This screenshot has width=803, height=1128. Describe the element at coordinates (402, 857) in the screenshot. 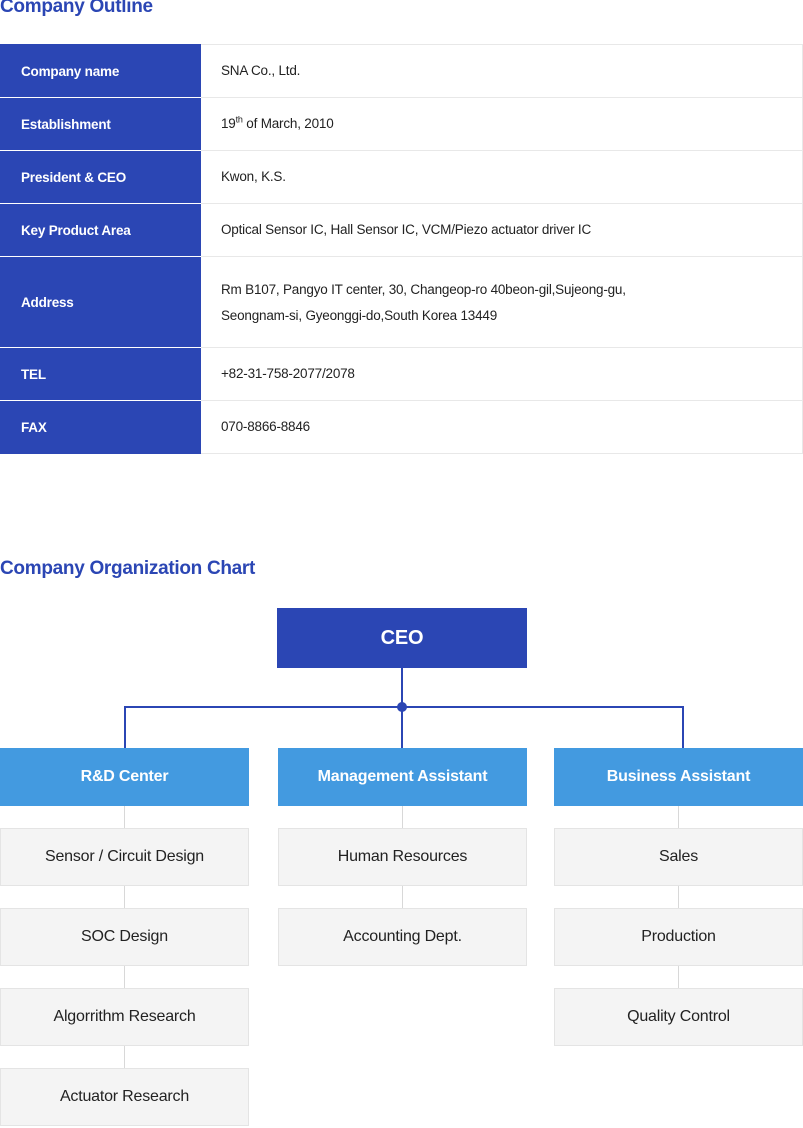

I see `org-node-human-resources: Human Resources` at that location.